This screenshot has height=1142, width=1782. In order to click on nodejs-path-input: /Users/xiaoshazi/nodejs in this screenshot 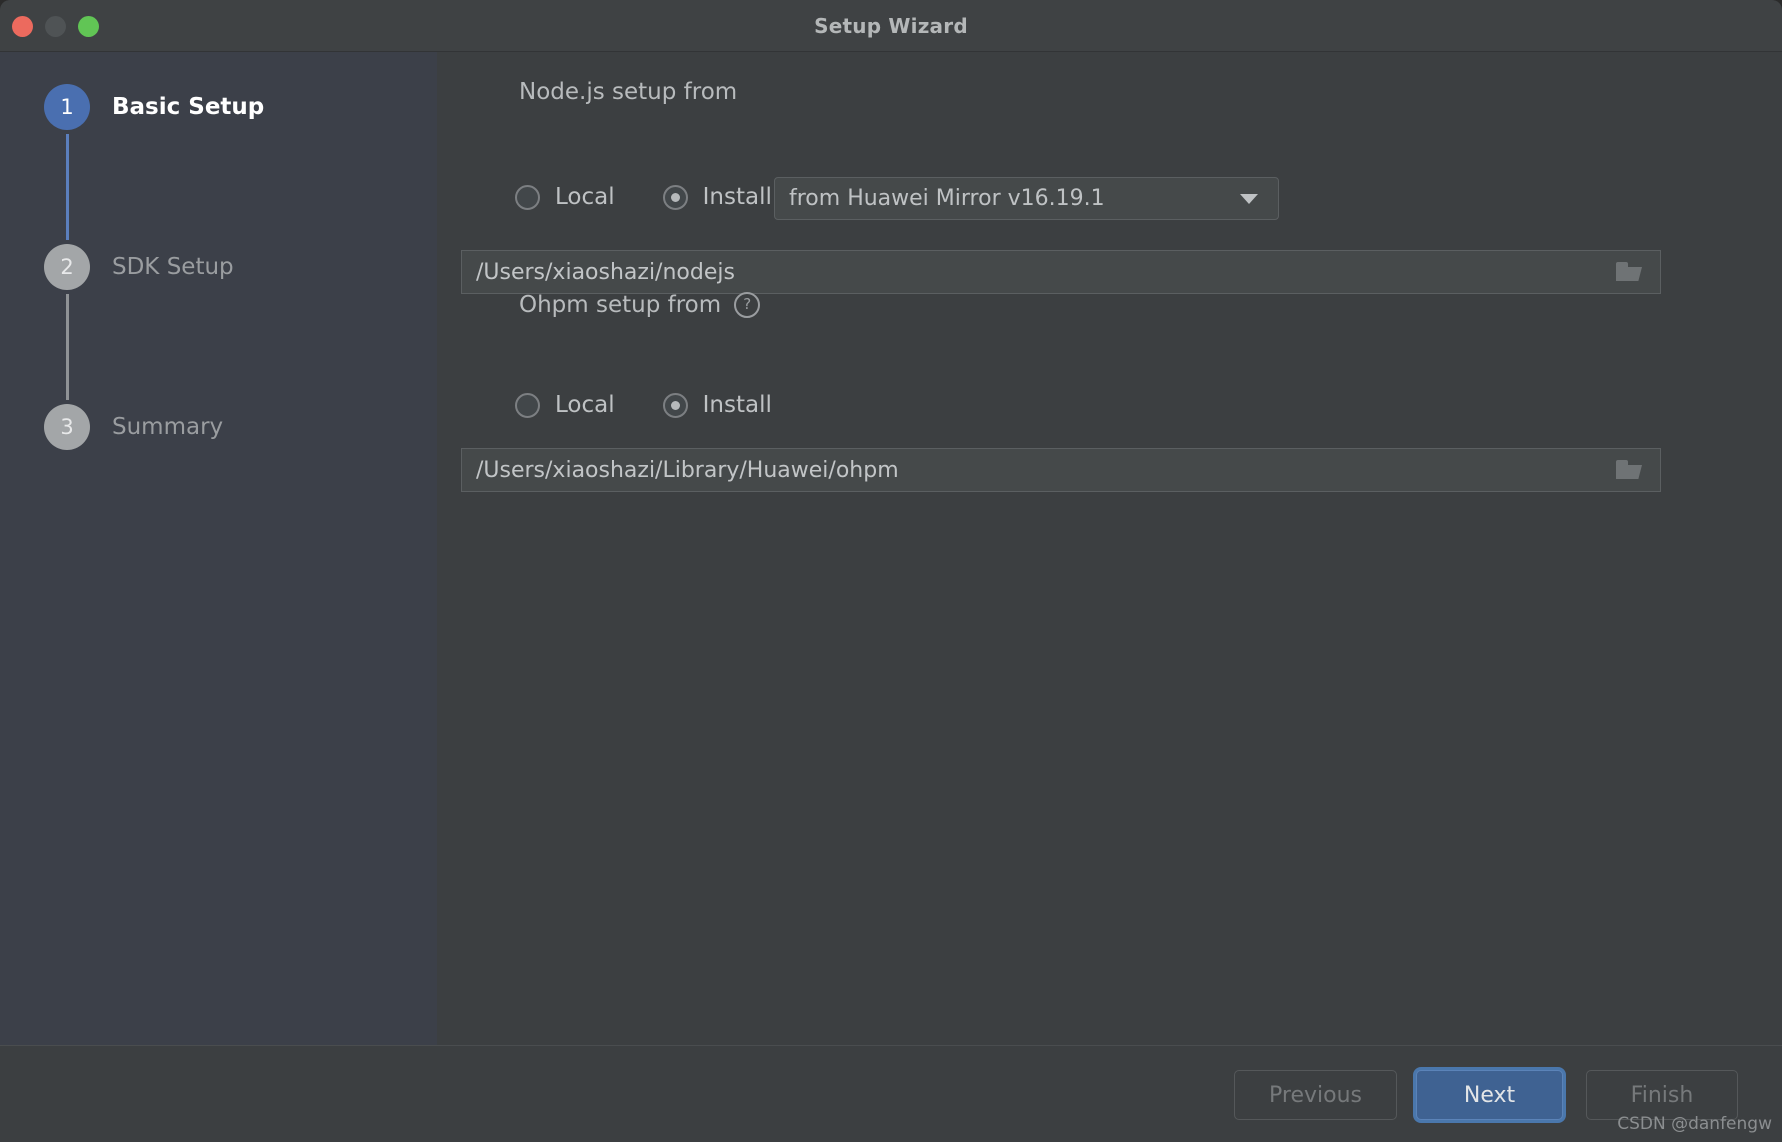, I will do `click(1061, 272)`.